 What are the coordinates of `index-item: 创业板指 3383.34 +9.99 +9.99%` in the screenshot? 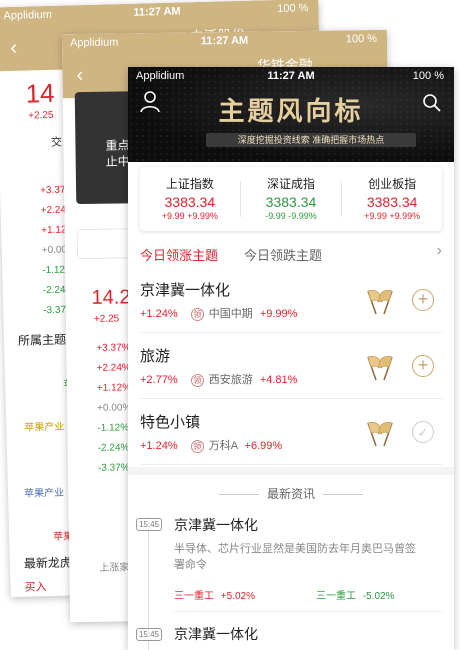 It's located at (392, 198).